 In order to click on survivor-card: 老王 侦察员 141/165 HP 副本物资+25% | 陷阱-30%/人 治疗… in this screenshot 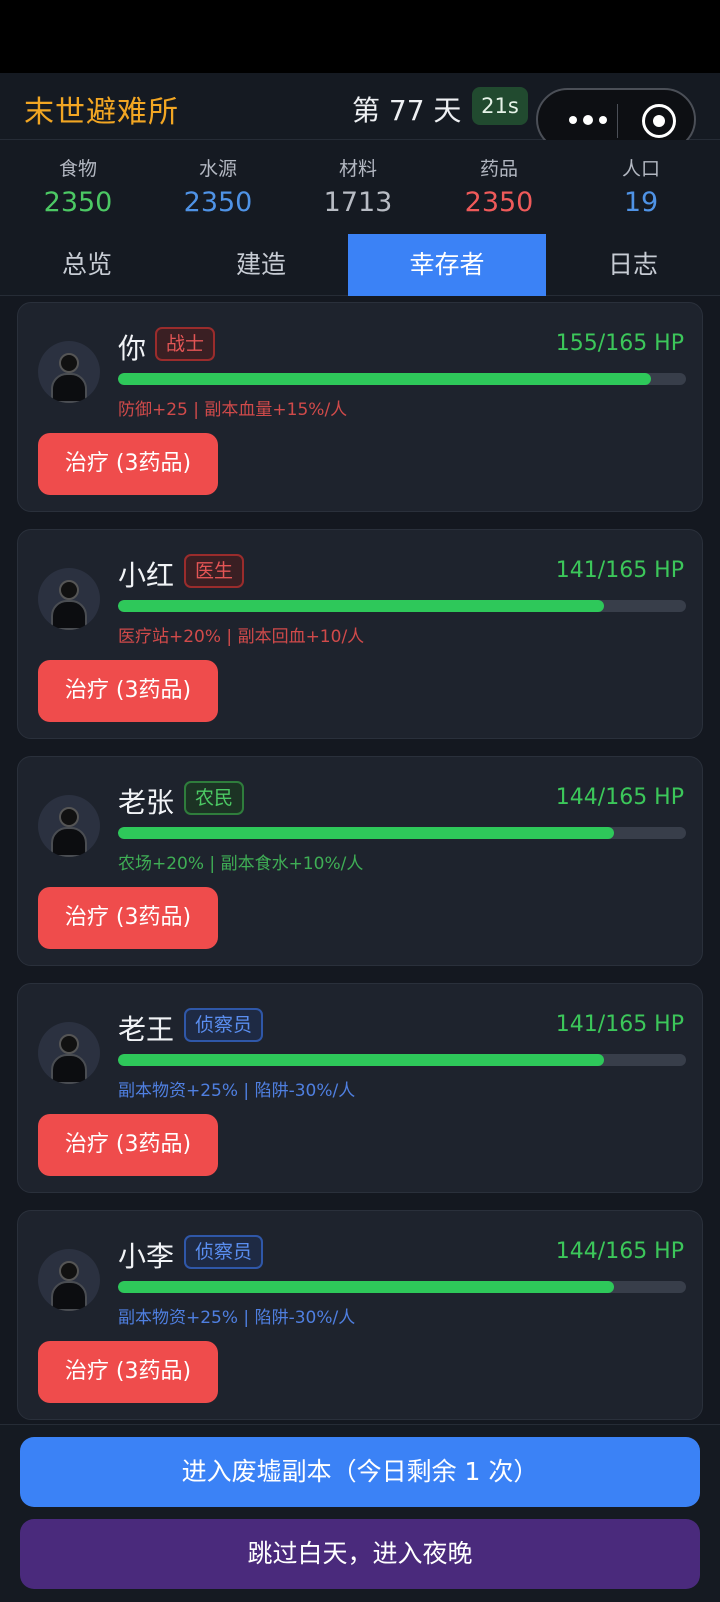, I will do `click(360, 1088)`.